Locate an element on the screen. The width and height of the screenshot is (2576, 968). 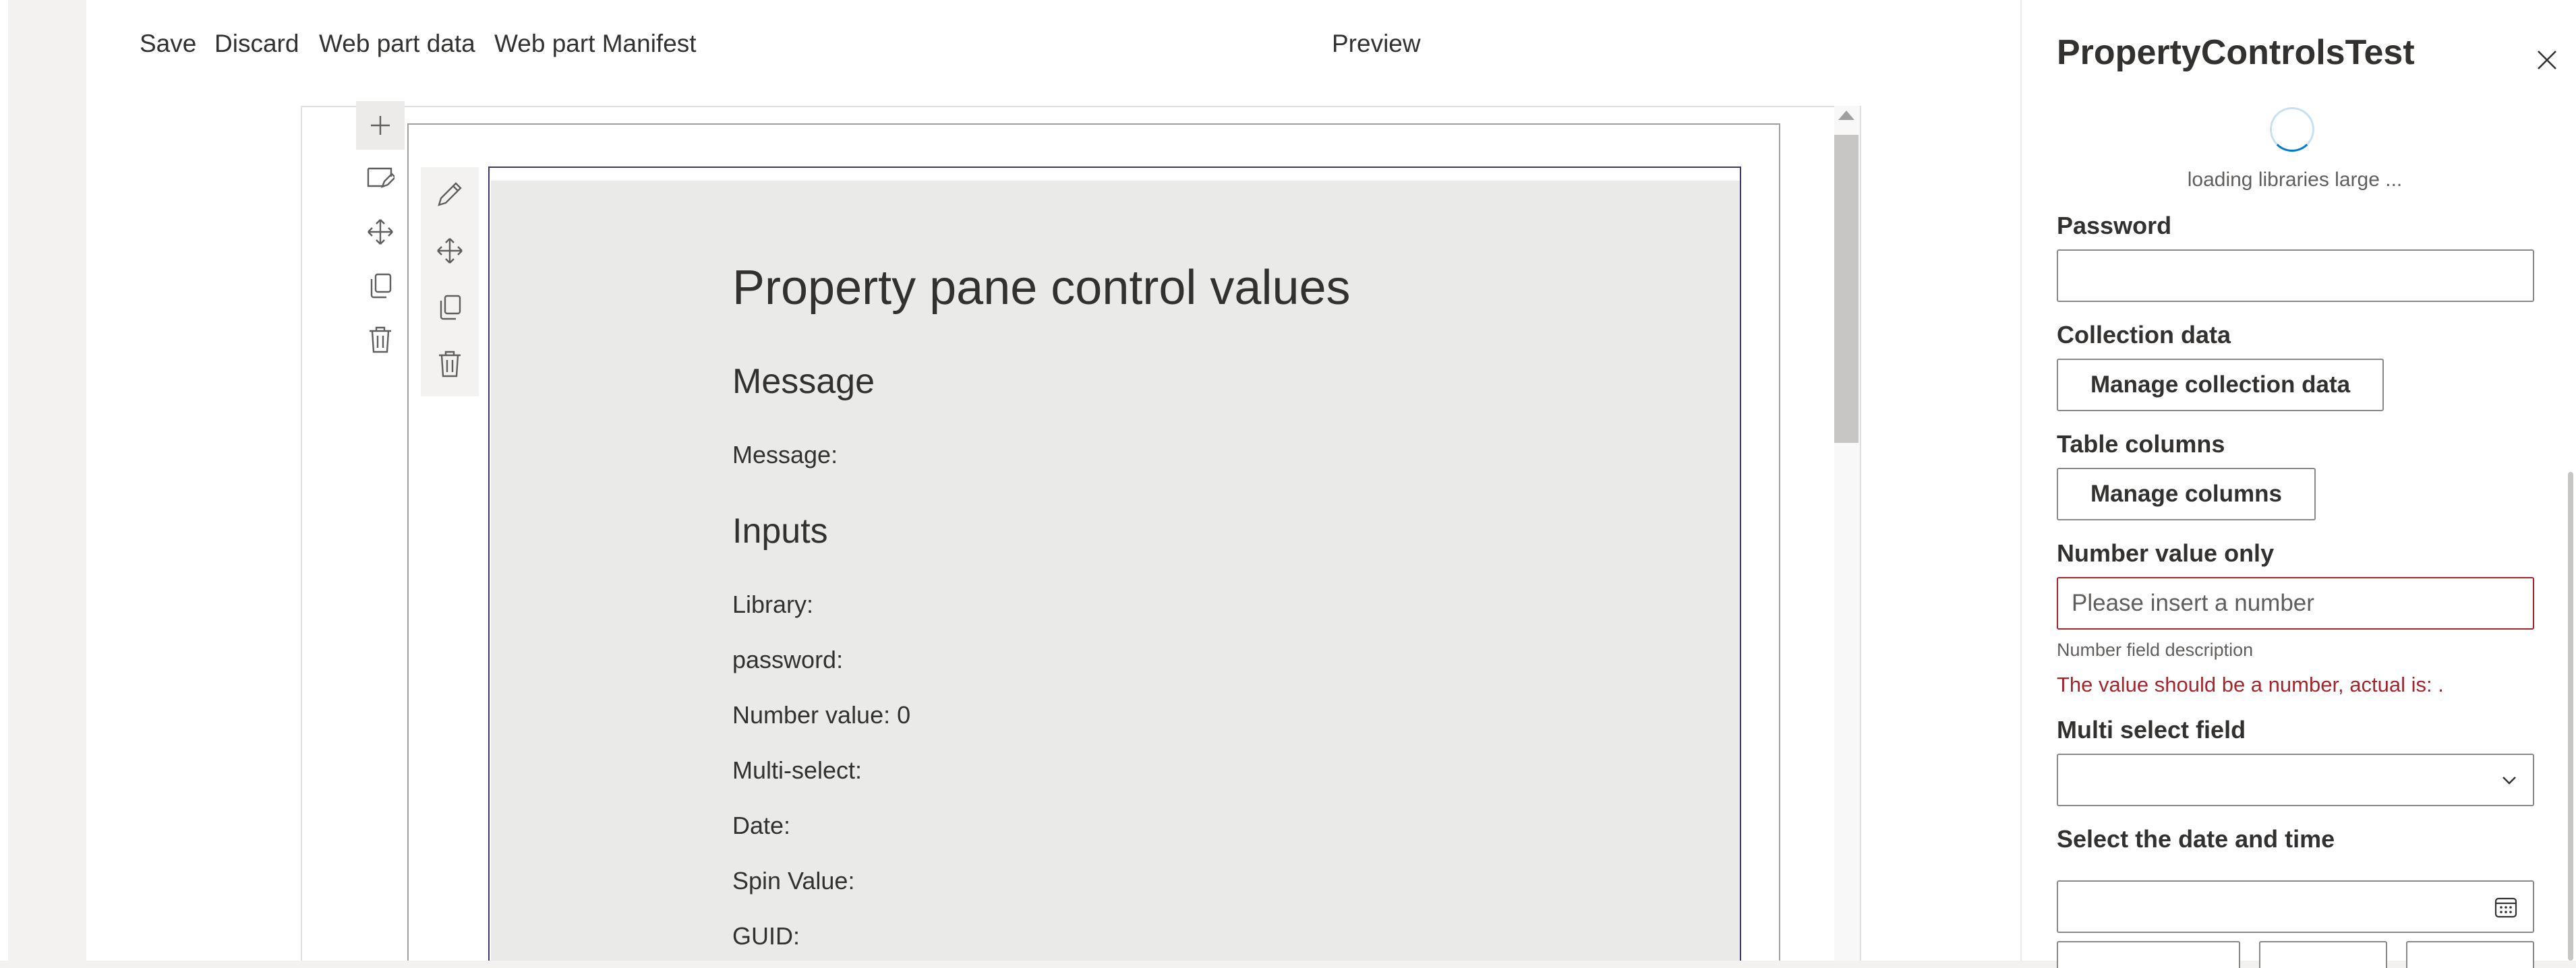
add-section-button is located at coordinates (381, 125).